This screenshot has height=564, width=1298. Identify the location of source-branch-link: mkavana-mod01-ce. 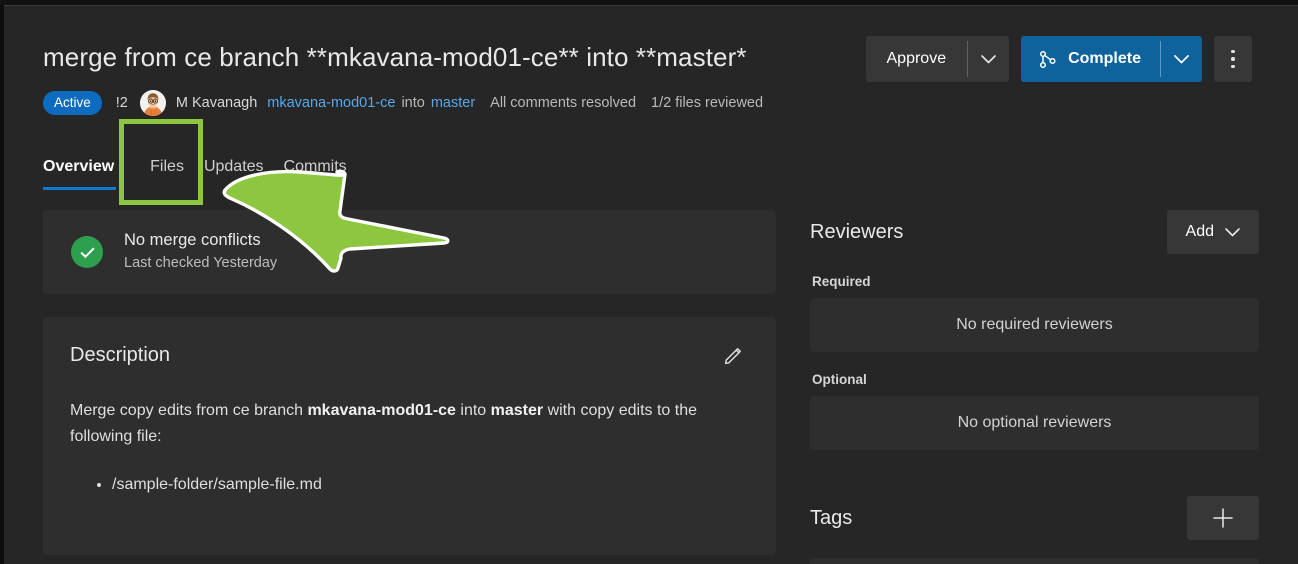
(331, 103).